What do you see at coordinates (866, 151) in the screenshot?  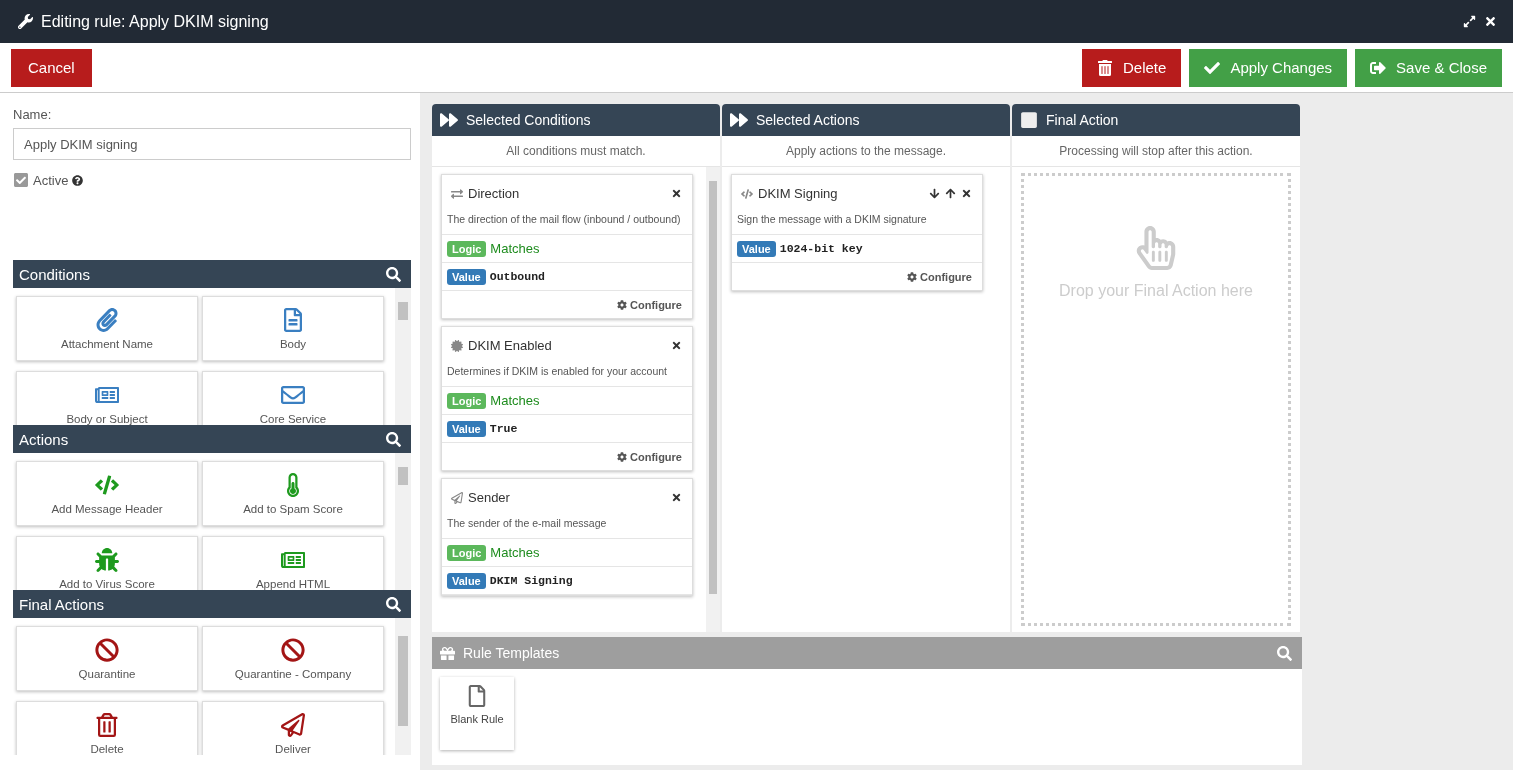 I see `column-subtitle: Apply actions to the message.` at bounding box center [866, 151].